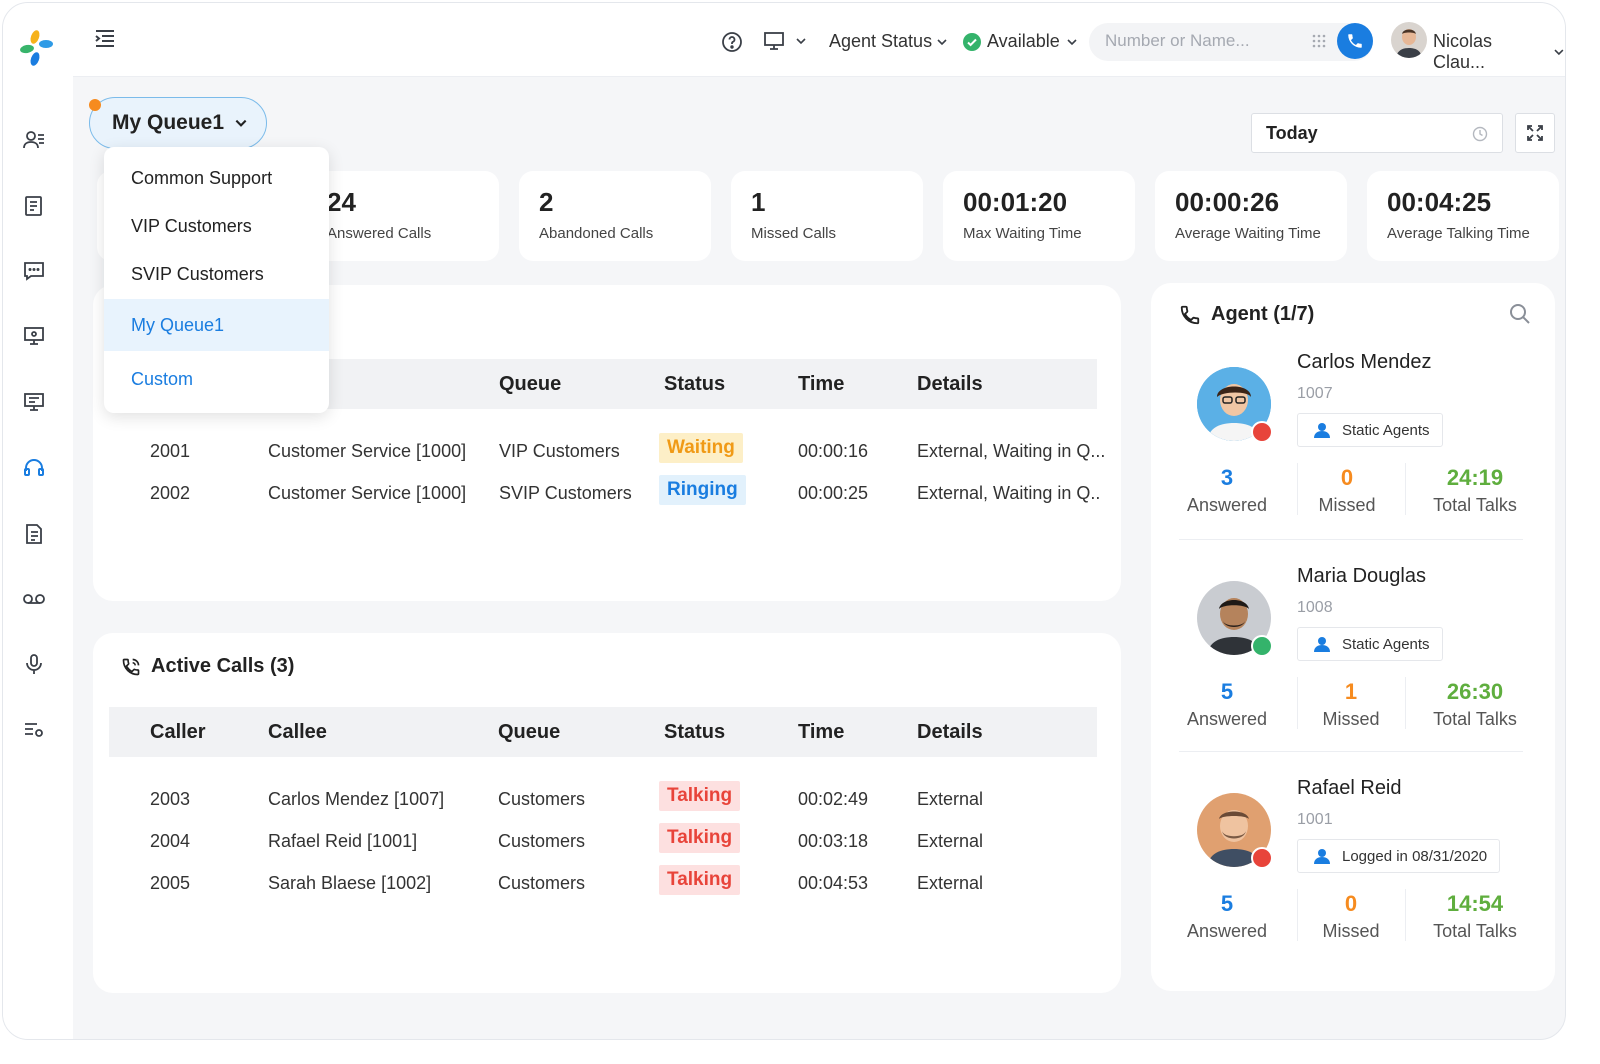  Describe the element at coordinates (1020, 41) in the screenshot. I see `presence-menu: Available` at that location.